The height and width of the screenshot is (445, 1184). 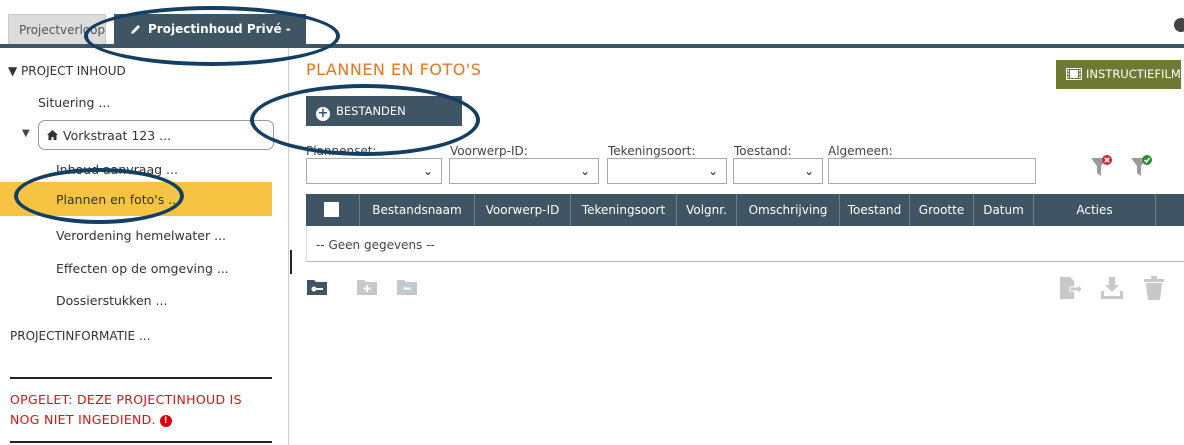 What do you see at coordinates (667, 171) in the screenshot?
I see `filter-tekeningsoort-select: ⌄` at bounding box center [667, 171].